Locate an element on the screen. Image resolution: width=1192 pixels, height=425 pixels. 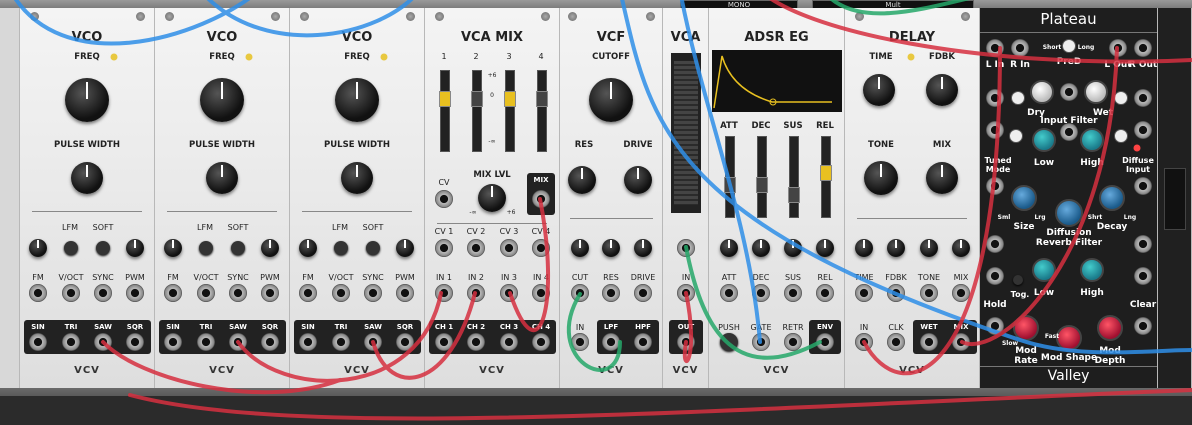
cut-cv-knob is located at coordinates (580, 248).